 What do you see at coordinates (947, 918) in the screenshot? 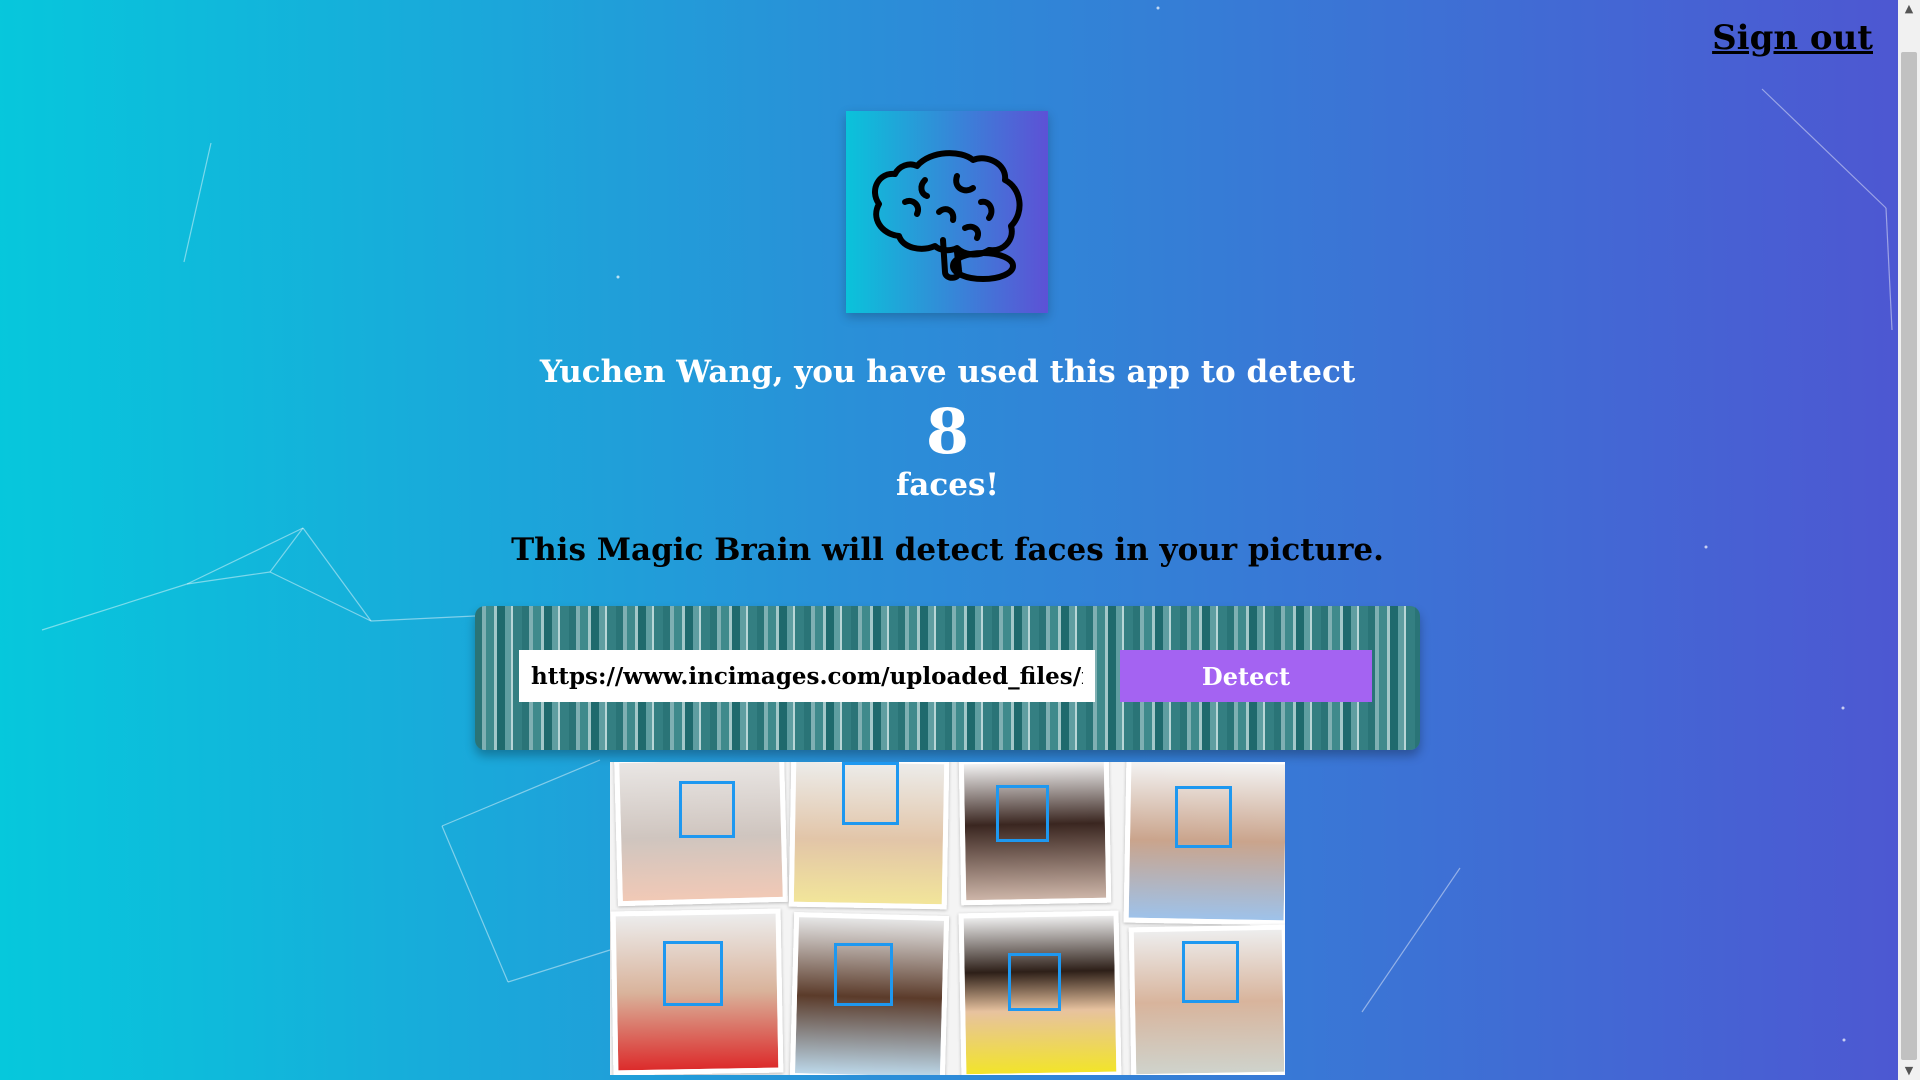
I see `result-image` at bounding box center [947, 918].